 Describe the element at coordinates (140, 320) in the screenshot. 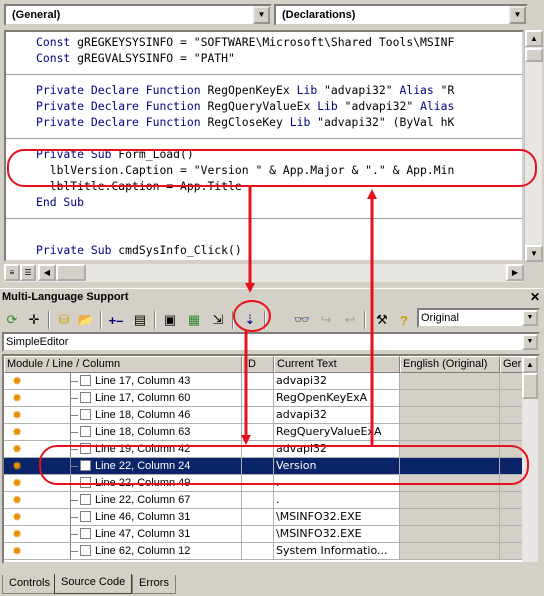

I see `document-icon: ▤` at that location.